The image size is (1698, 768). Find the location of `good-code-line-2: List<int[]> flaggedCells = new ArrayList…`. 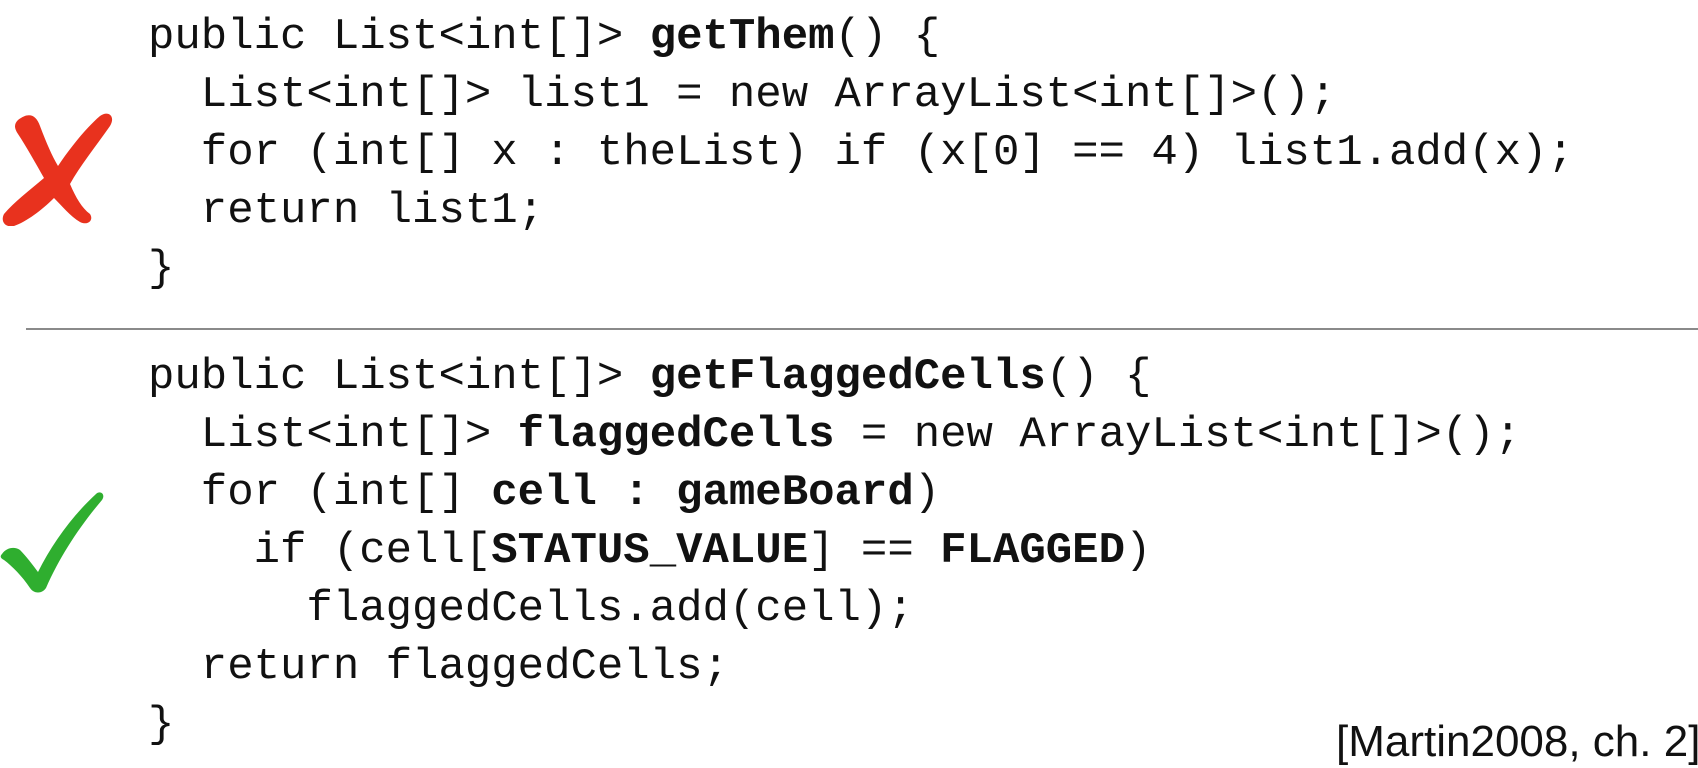

good-code-line-2: List<int[]> flaggedCells = new ArrayList… is located at coordinates (834, 435).